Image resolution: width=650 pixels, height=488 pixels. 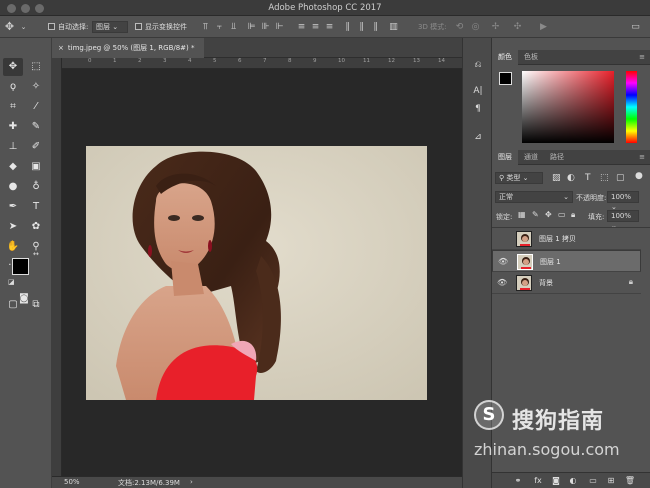 What do you see at coordinates (505, 157) in the screenshot?
I see `tab-layers: 图层` at bounding box center [505, 157].